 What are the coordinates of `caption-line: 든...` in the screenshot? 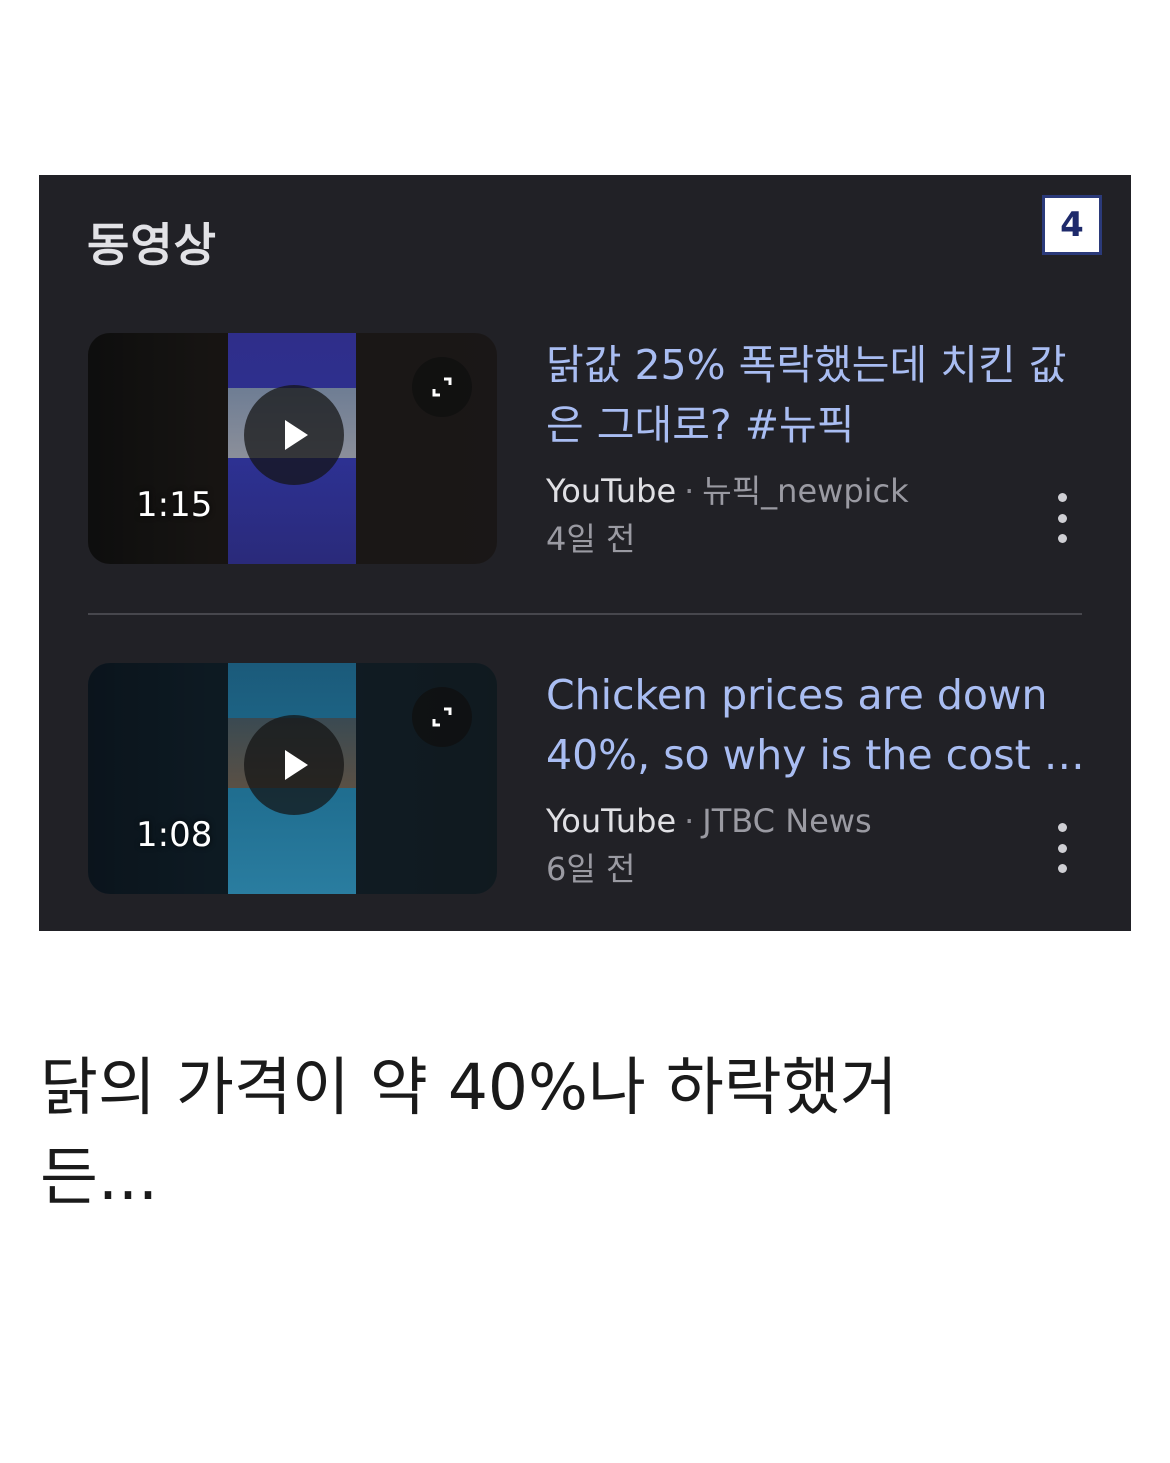 It's located at (99, 1177).